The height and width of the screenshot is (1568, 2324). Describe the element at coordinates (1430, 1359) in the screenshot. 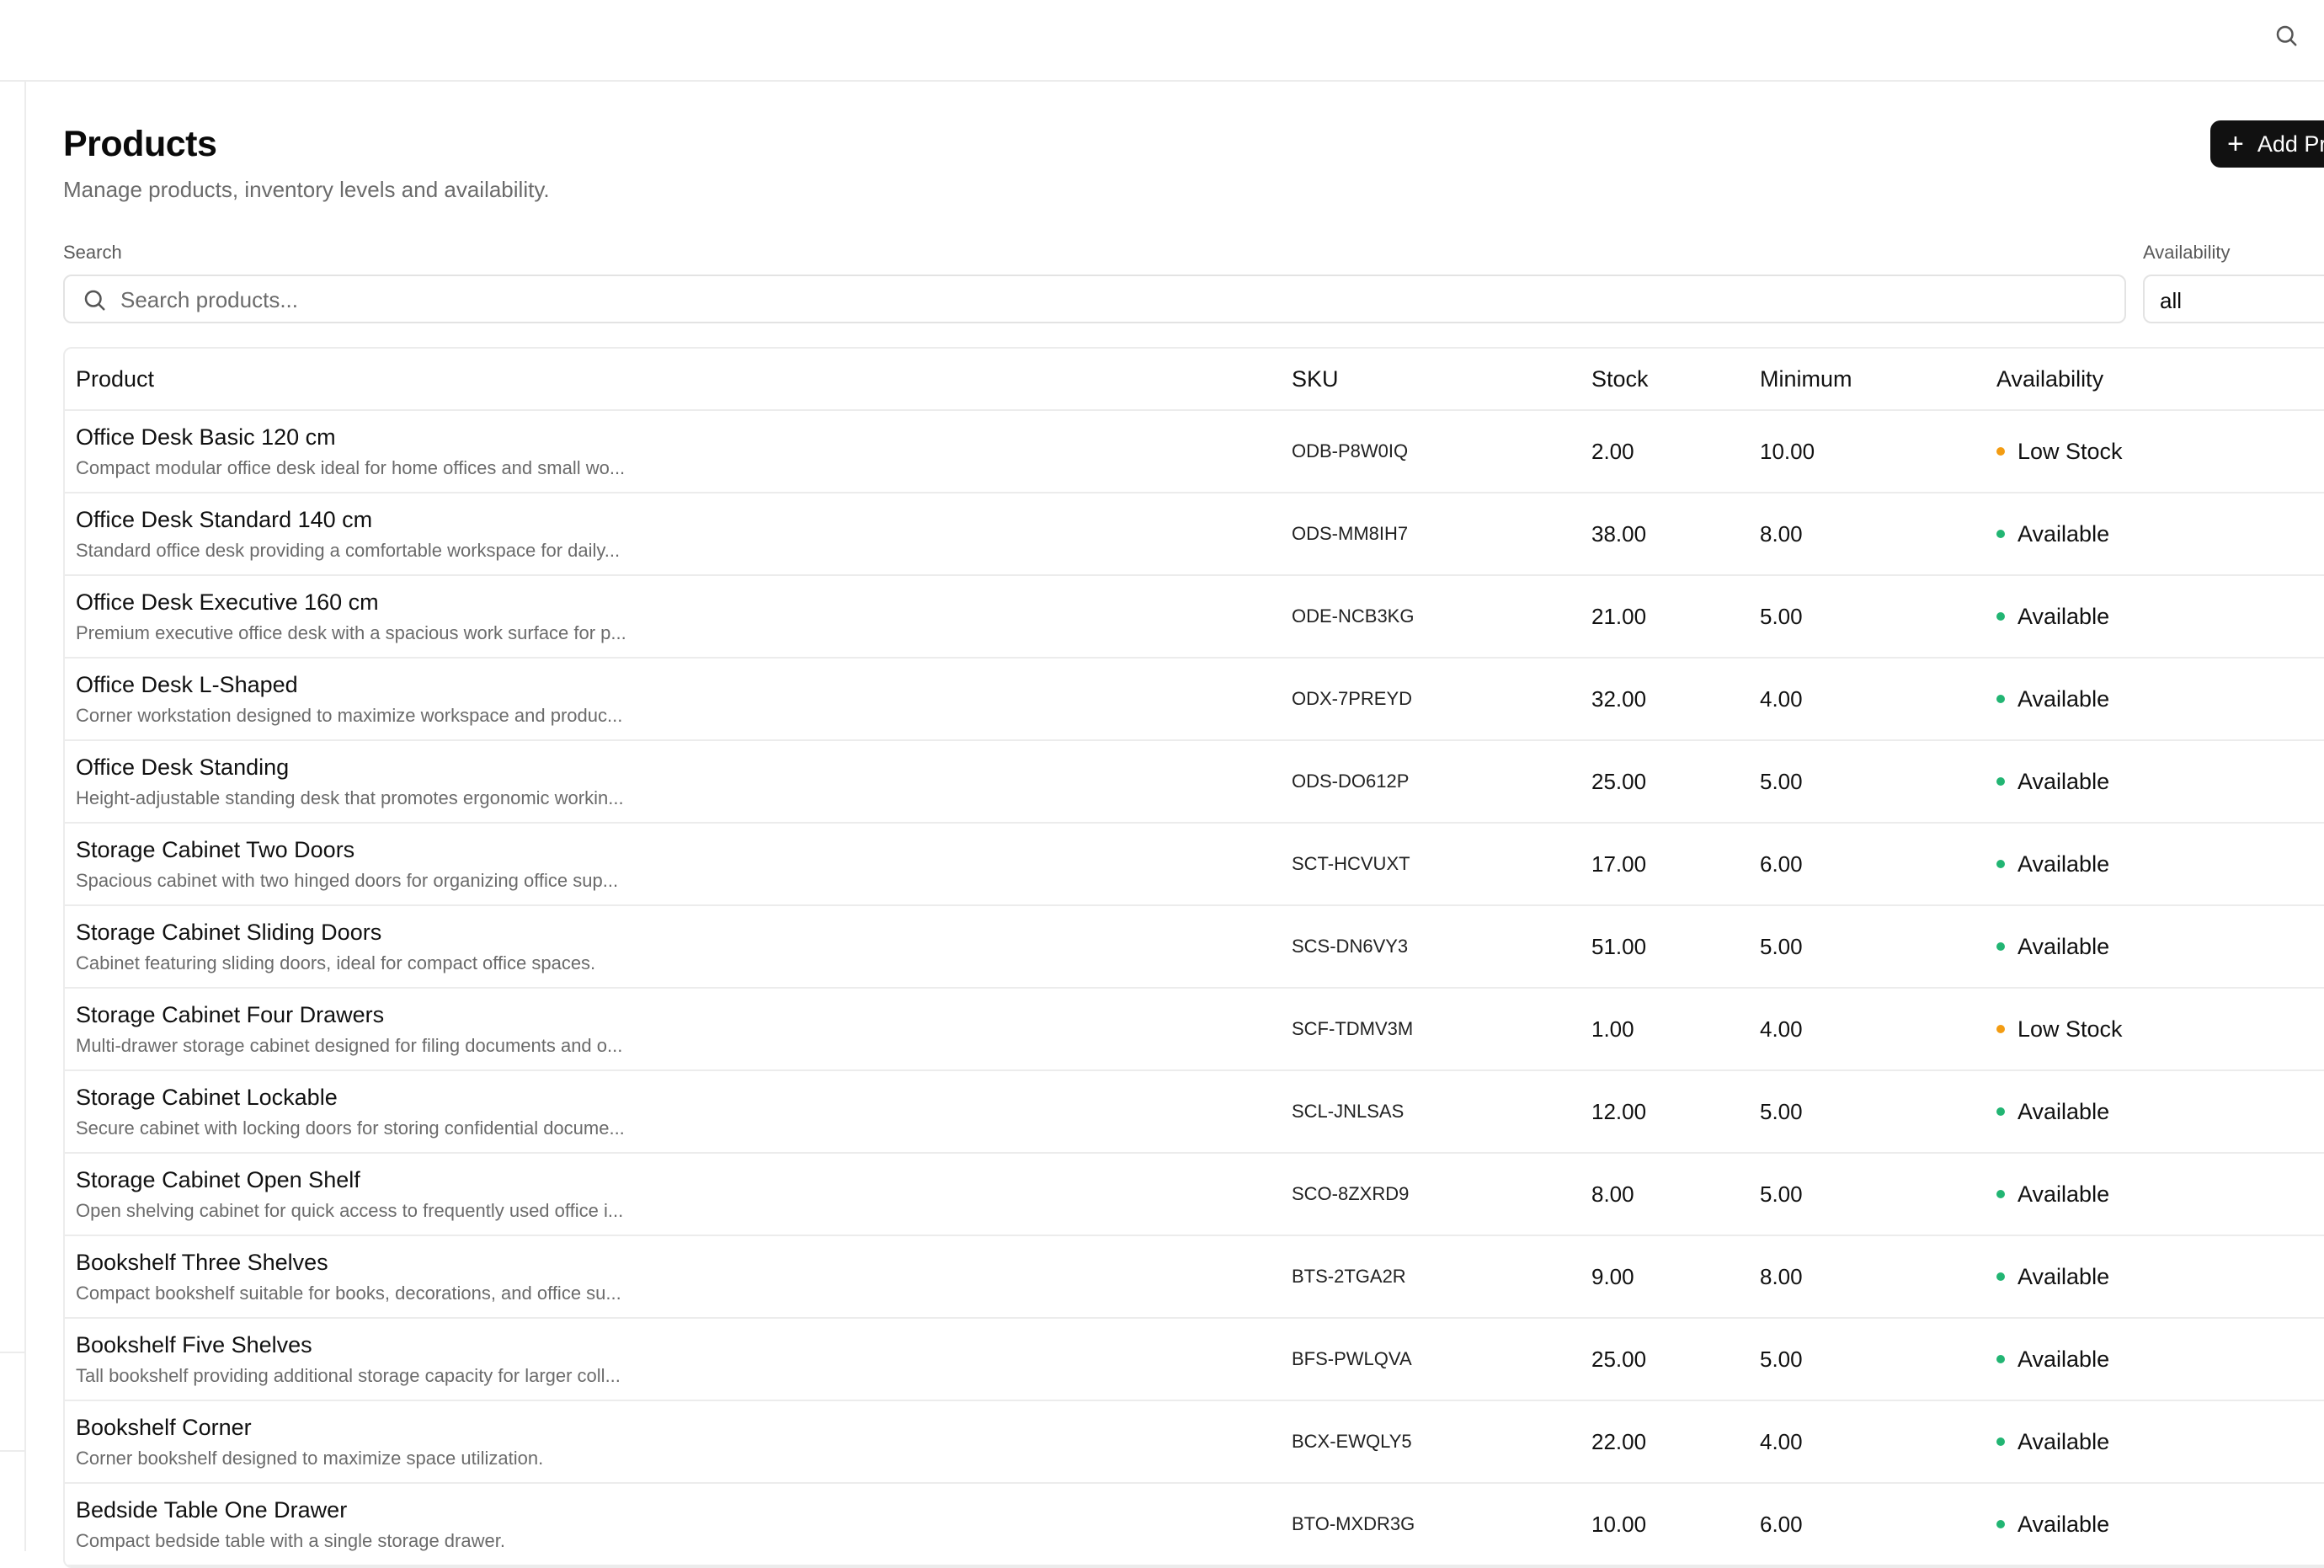

I see `sku-cell: BFS-PWLQVA` at that location.